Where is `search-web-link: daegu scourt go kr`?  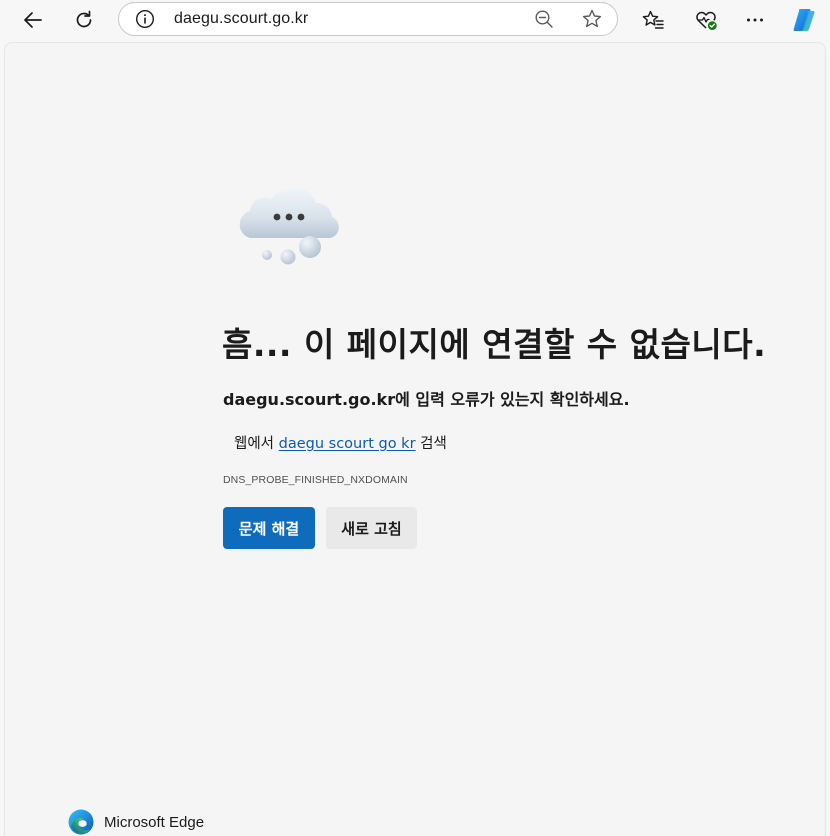 search-web-link: daegu scourt go kr is located at coordinates (347, 444).